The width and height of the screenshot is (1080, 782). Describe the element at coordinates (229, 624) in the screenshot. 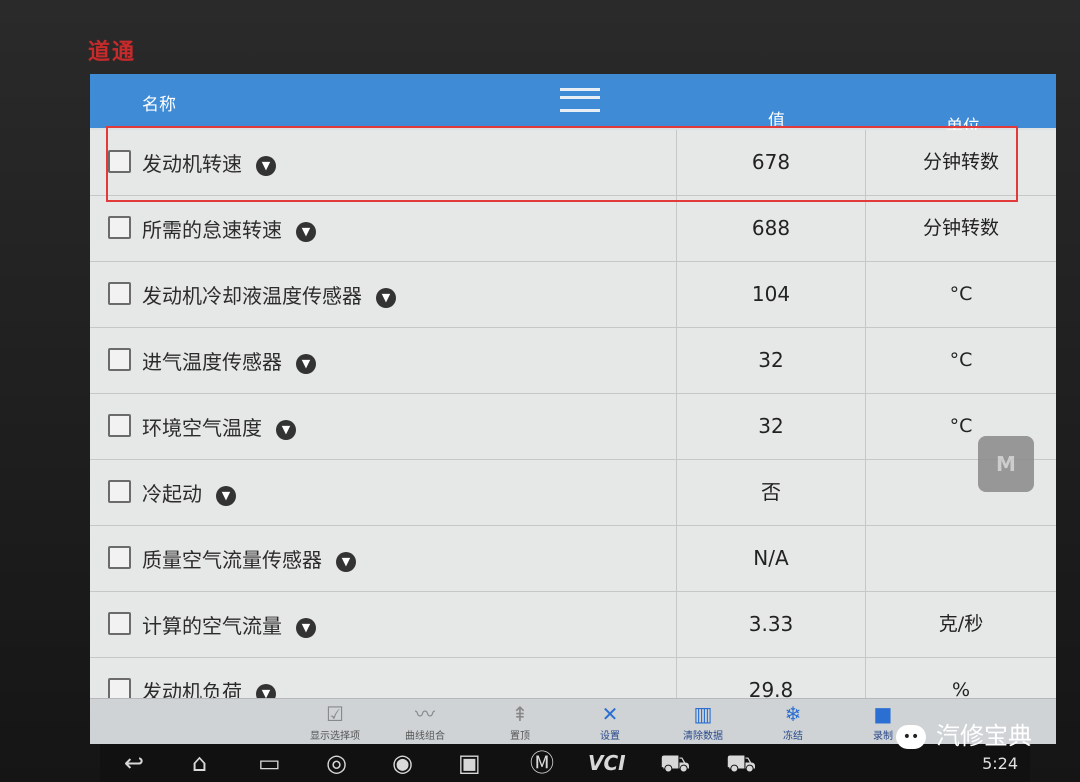

I see `row-label: 计算的空气流量 ▼` at that location.